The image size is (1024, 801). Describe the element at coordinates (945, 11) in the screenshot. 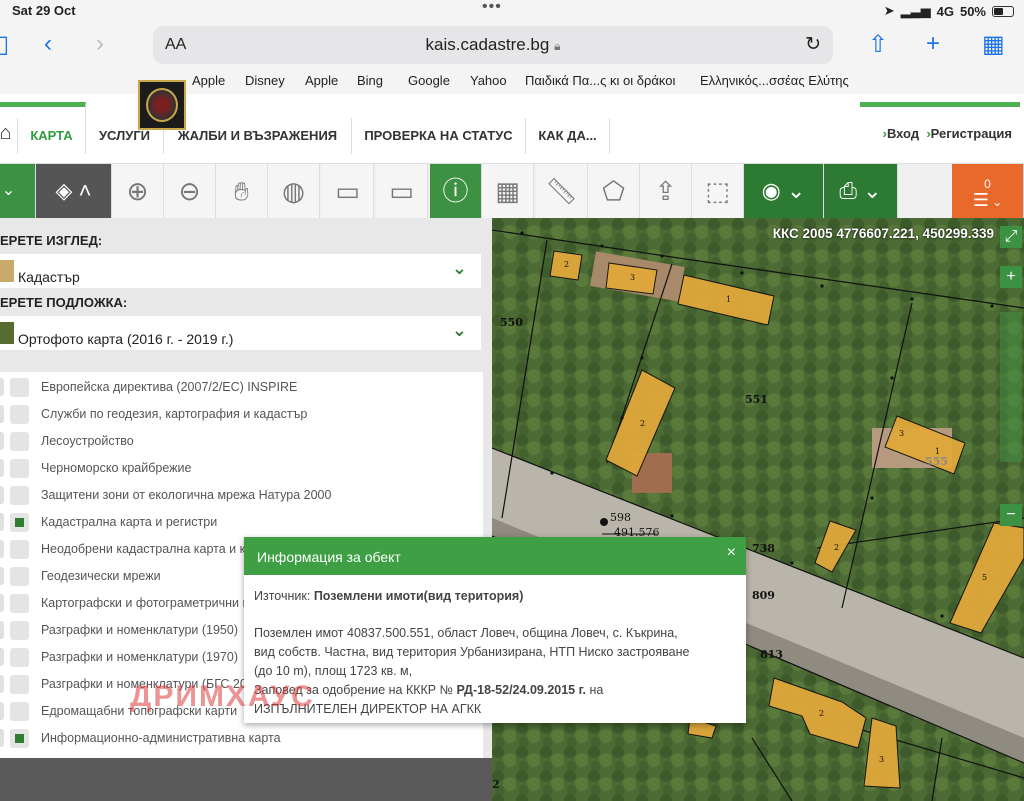

I see `network-label: 4G` at that location.